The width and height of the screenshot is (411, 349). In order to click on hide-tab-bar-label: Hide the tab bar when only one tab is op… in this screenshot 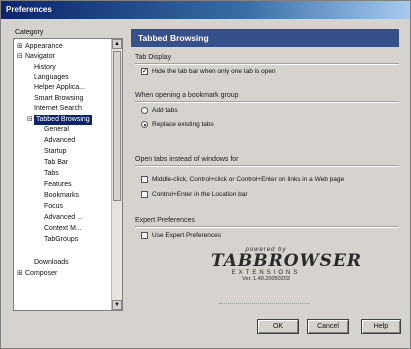, I will do `click(214, 71)`.